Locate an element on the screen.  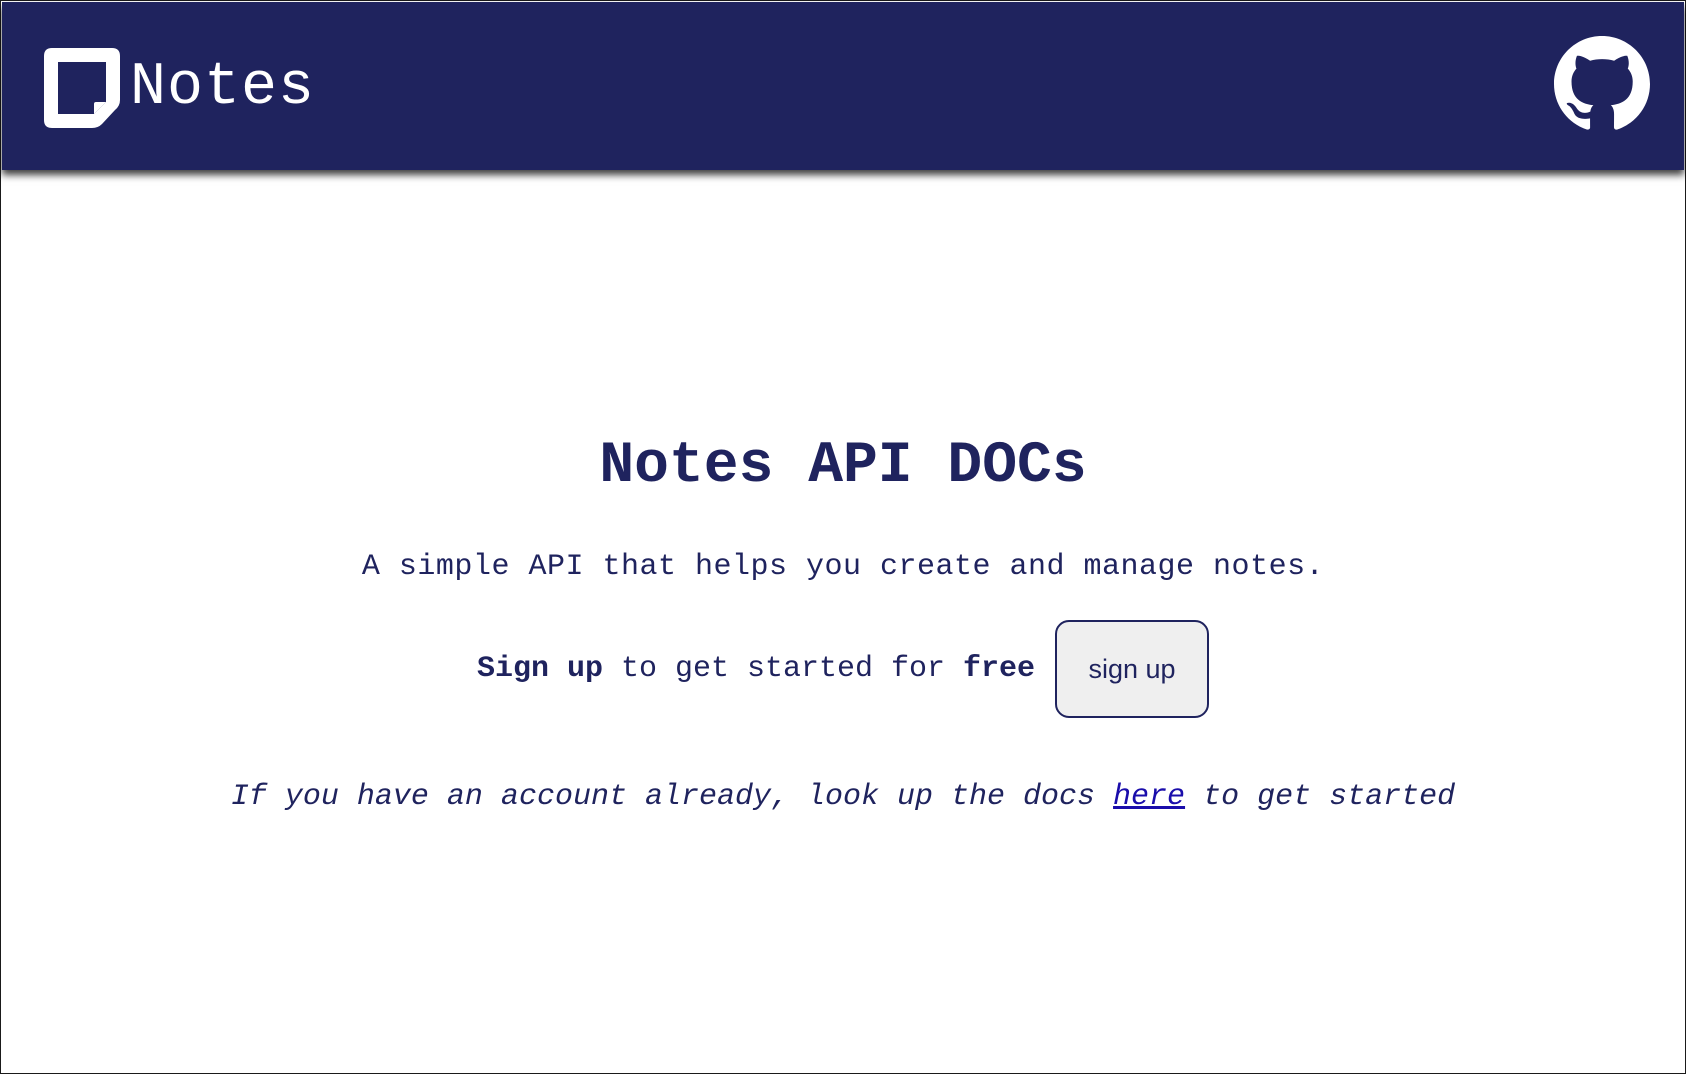
docs-here-link: here is located at coordinates (1149, 797).